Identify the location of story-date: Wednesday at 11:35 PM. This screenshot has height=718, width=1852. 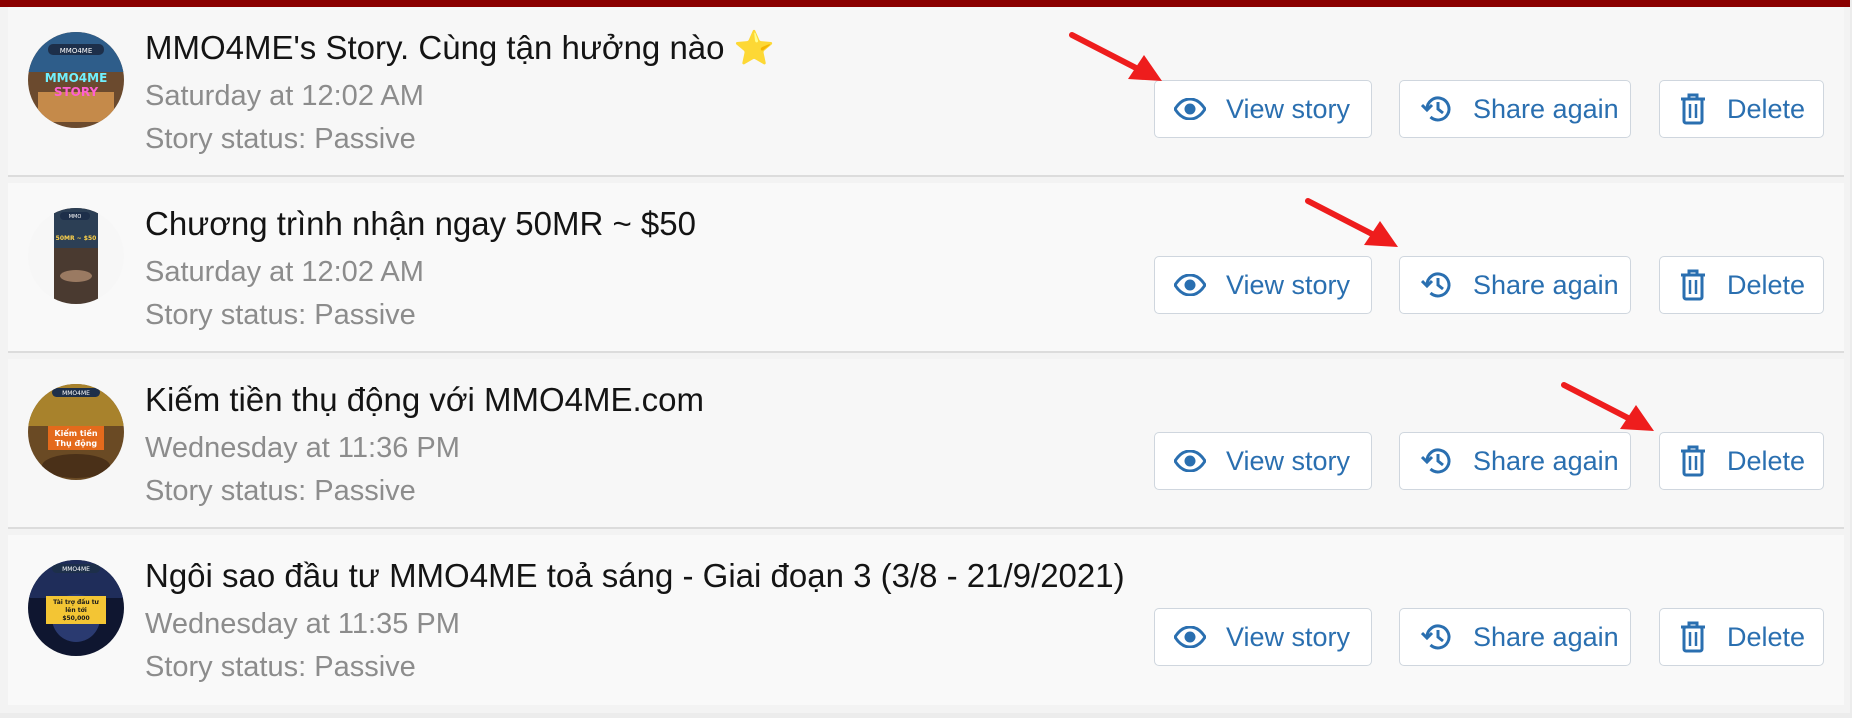
(302, 624).